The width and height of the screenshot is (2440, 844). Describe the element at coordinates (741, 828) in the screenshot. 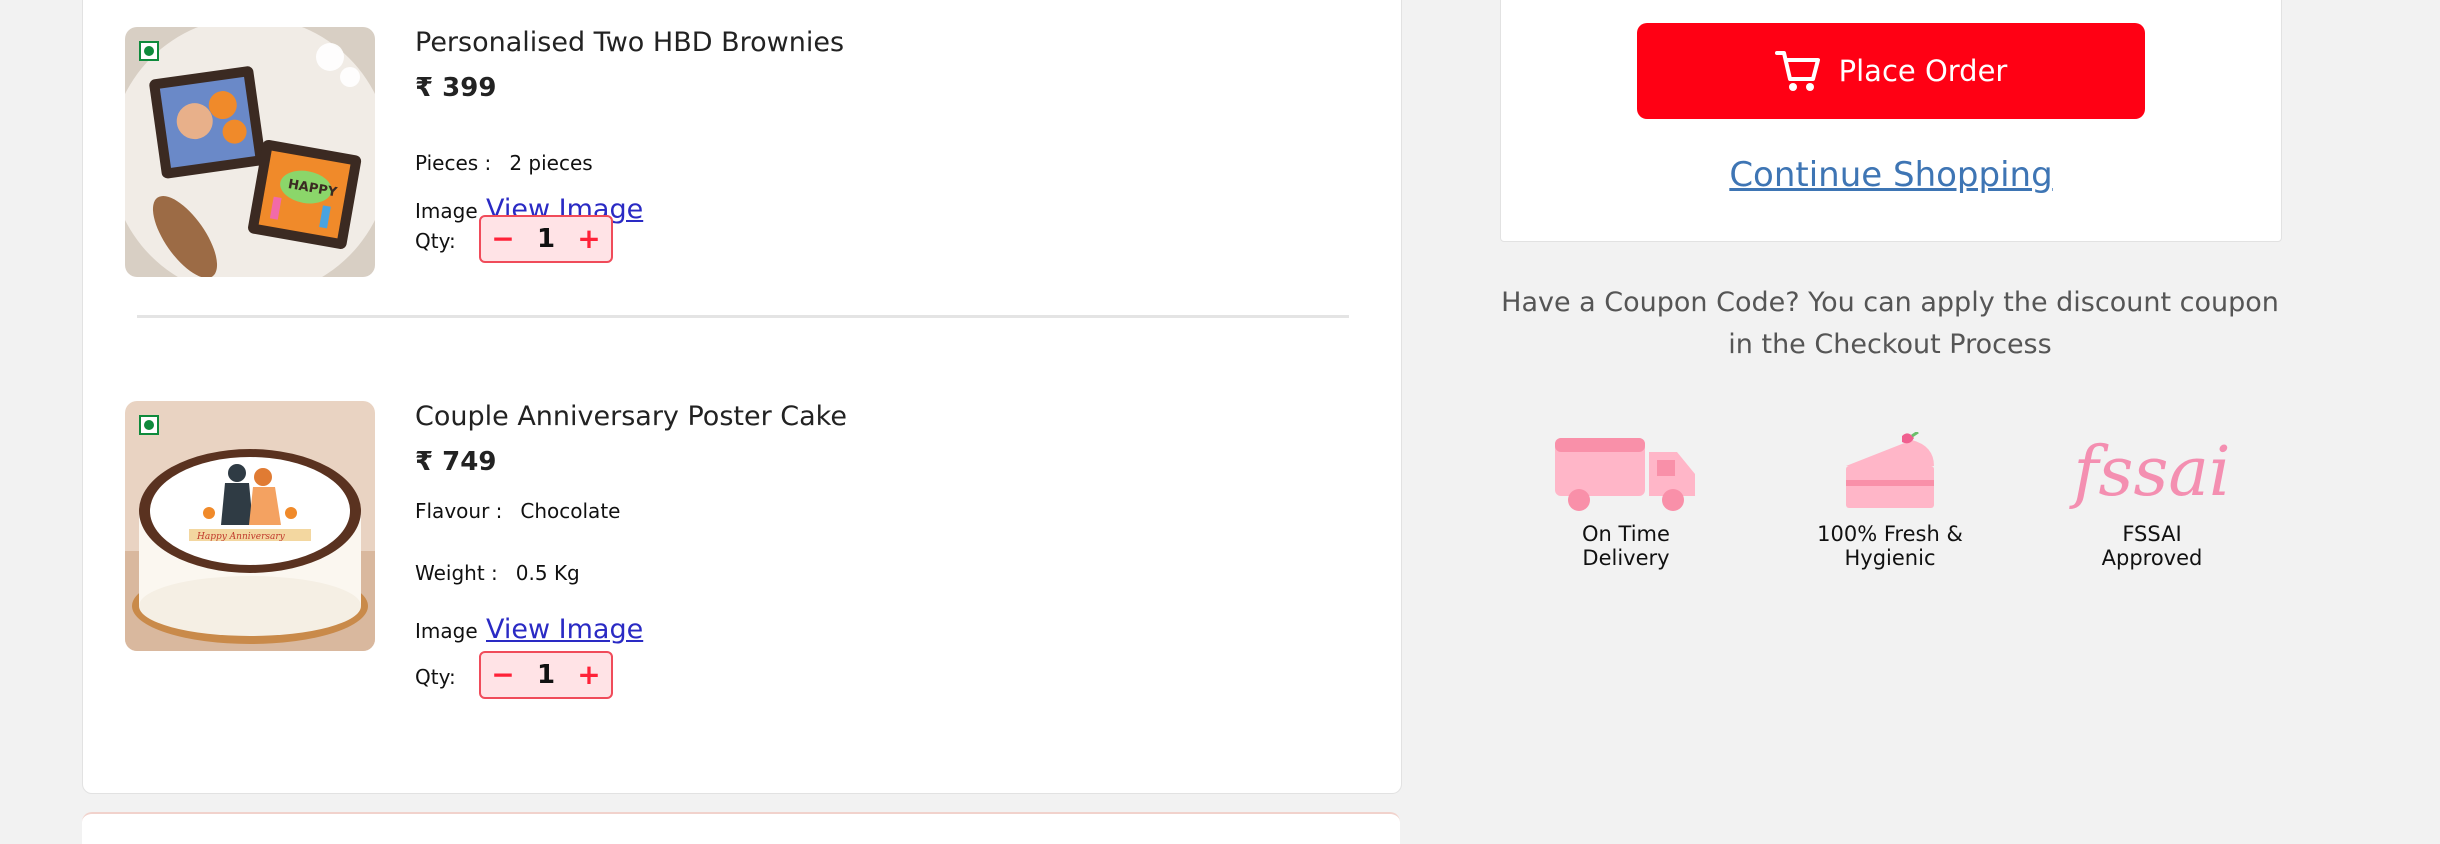

I see `next-section-card` at that location.